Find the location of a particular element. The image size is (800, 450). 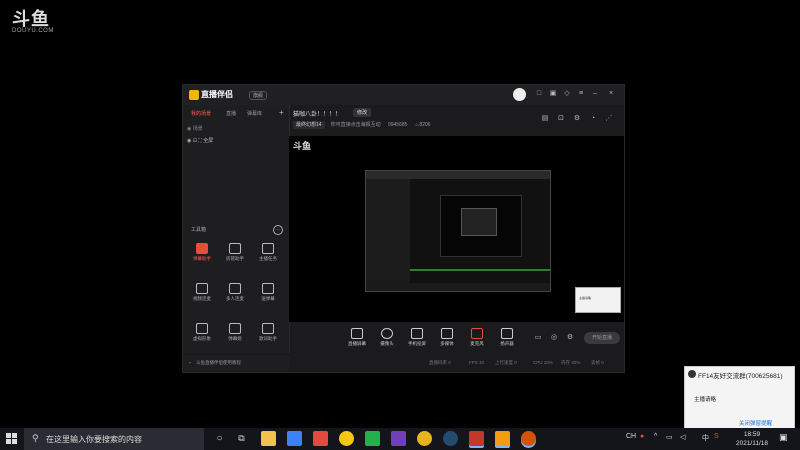

wechat-work-icon is located at coordinates (372, 438).